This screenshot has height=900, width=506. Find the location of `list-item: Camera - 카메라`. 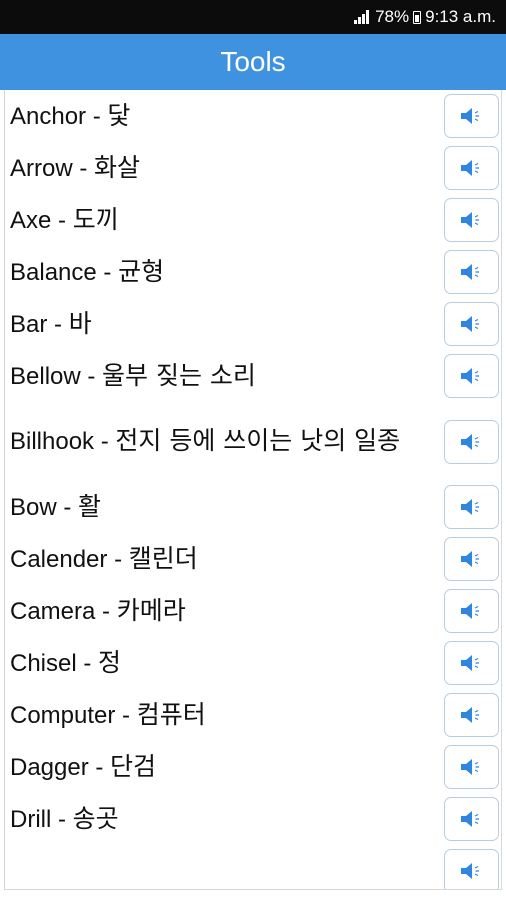

list-item: Camera - 카메라 is located at coordinates (253, 611).